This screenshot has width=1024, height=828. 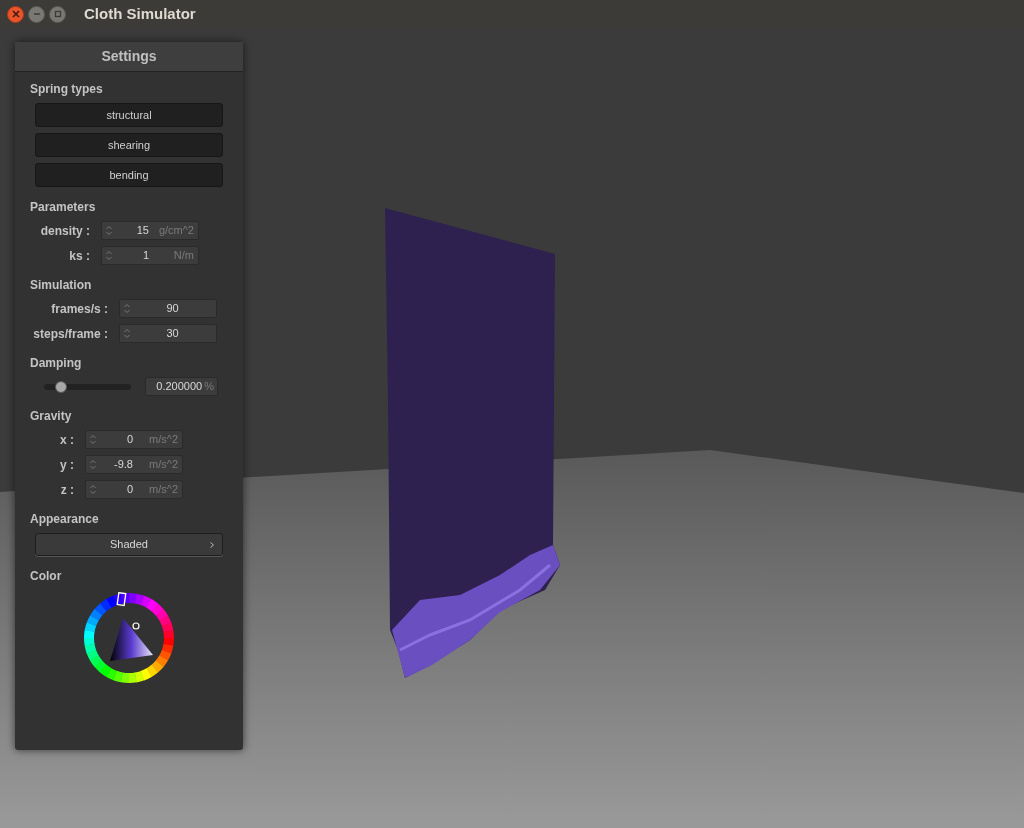 I want to click on close-button, so click(x=15, y=14).